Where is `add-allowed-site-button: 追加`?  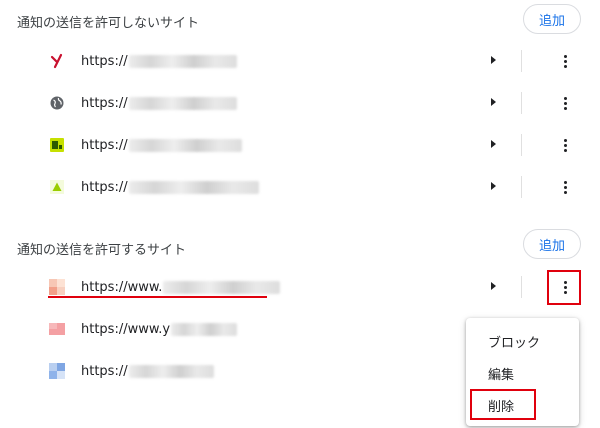
add-allowed-site-button: 追加 is located at coordinates (552, 244).